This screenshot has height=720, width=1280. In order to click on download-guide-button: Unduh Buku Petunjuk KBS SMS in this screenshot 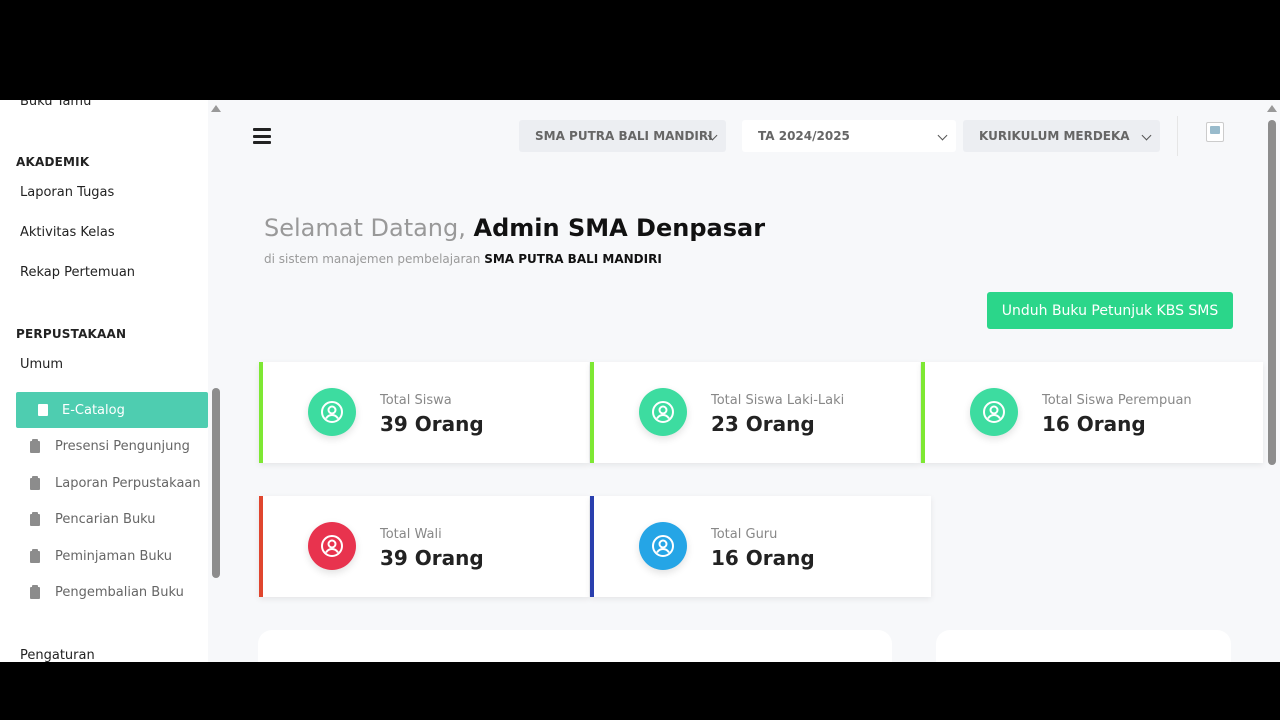, I will do `click(1110, 310)`.